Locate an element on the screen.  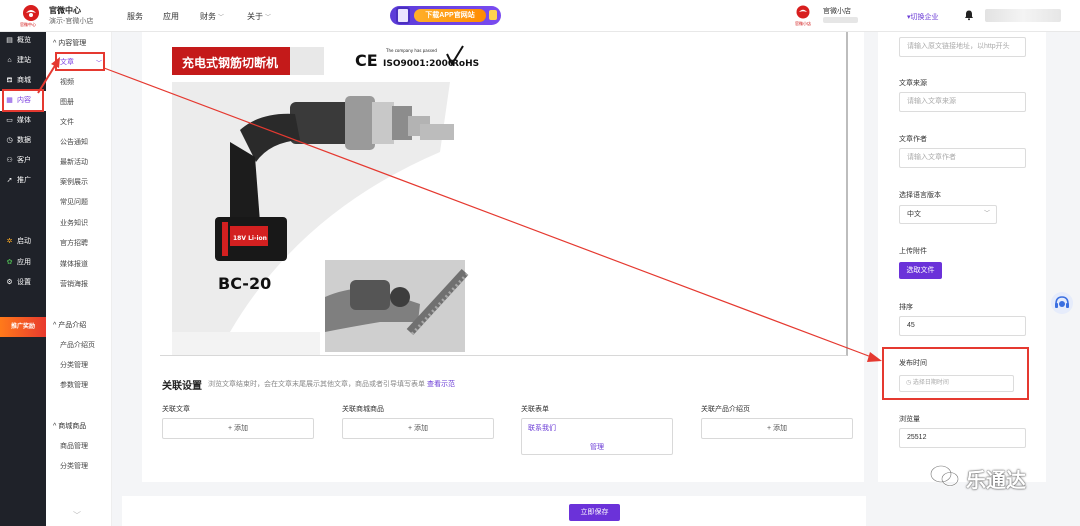
related-goods-label: 关联商城商品 is located at coordinates (363, 409).